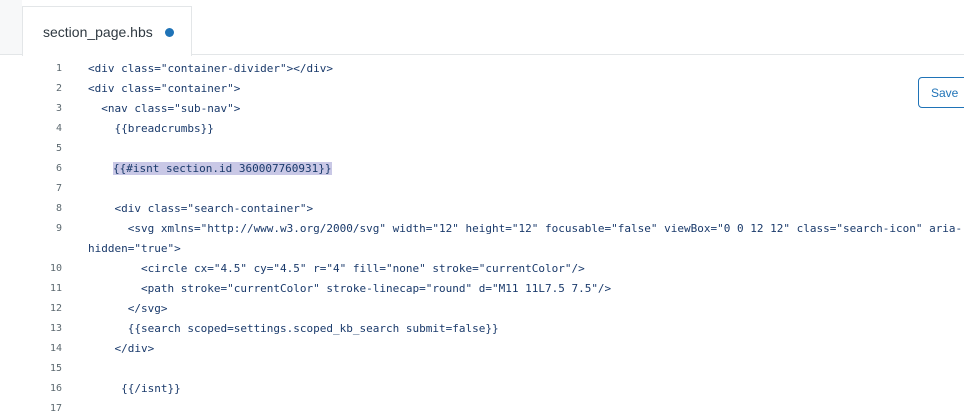  Describe the element at coordinates (482, 109) in the screenshot. I see `code-line: 3 <nav class="sub-nav">` at that location.